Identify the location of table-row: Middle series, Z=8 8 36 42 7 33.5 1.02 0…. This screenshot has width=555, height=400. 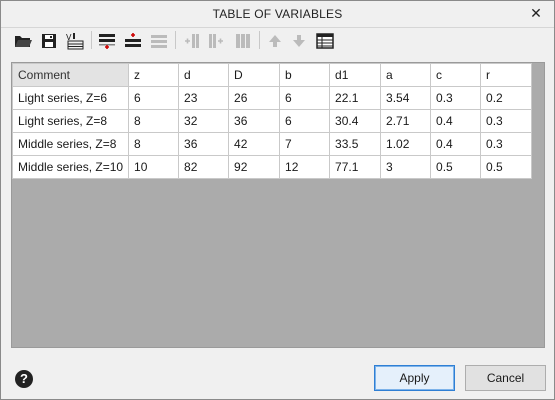
(272, 144).